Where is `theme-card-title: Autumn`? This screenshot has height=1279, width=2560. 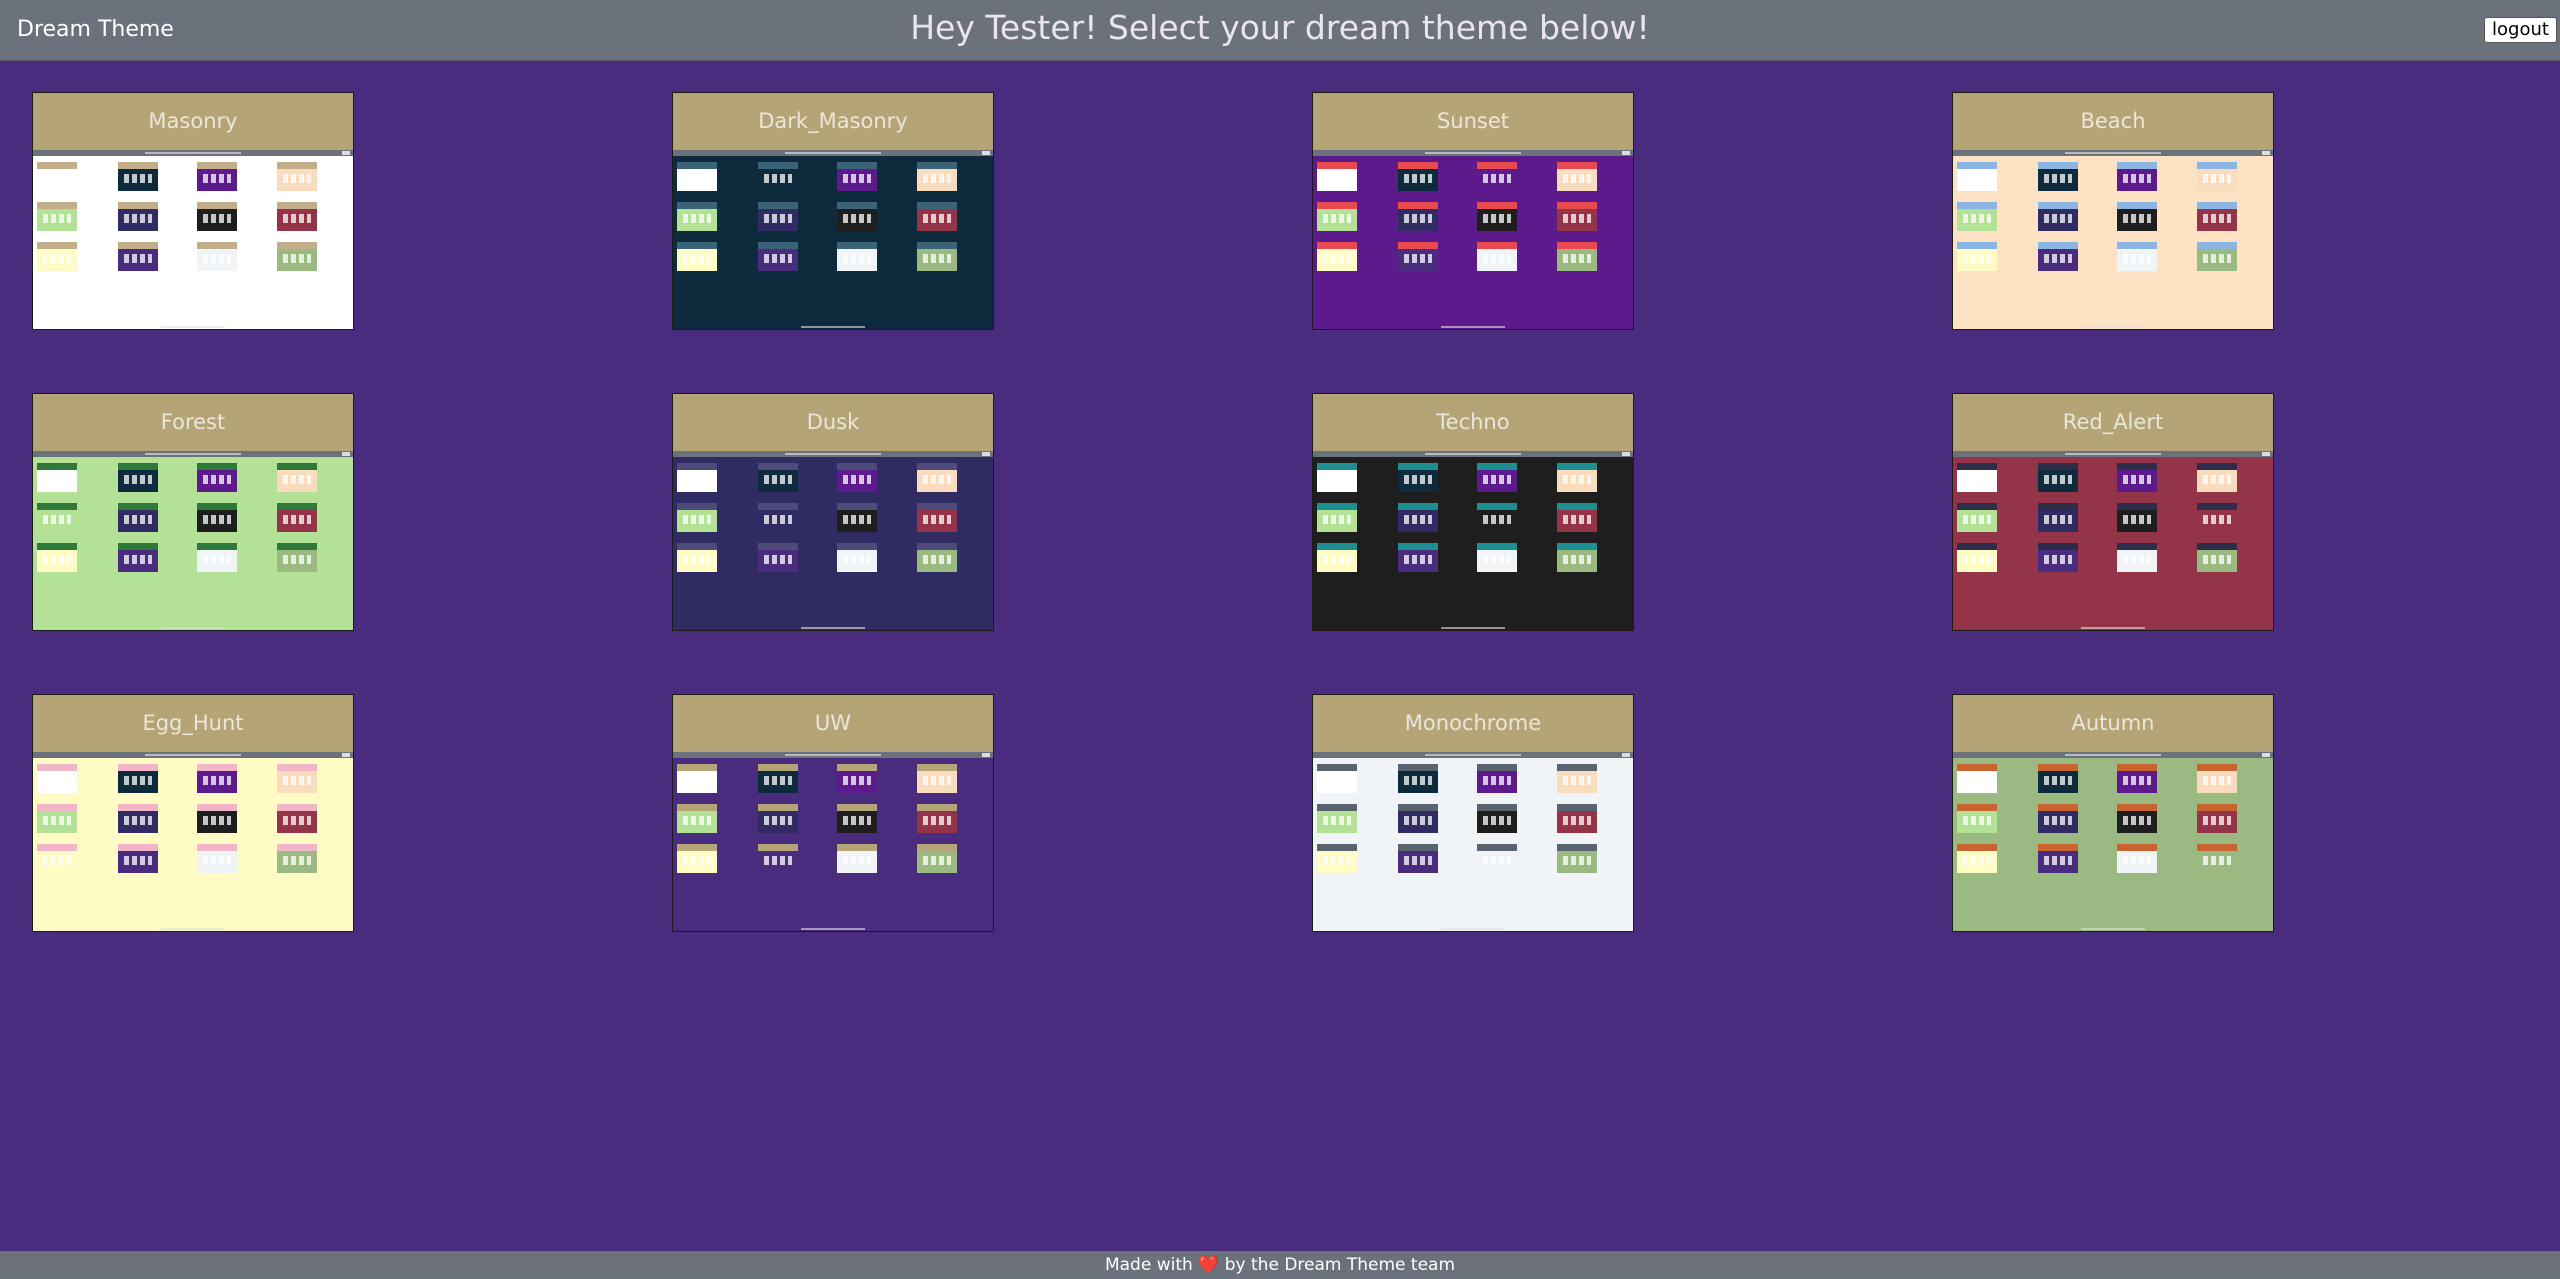 theme-card-title: Autumn is located at coordinates (2113, 723).